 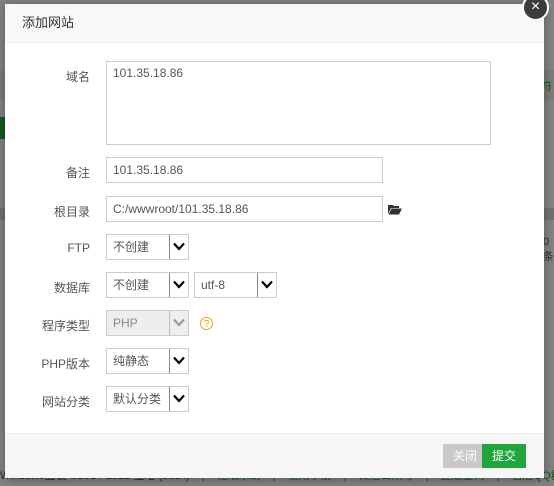 I want to click on php-version-select: 纯静态, so click(x=147, y=361).